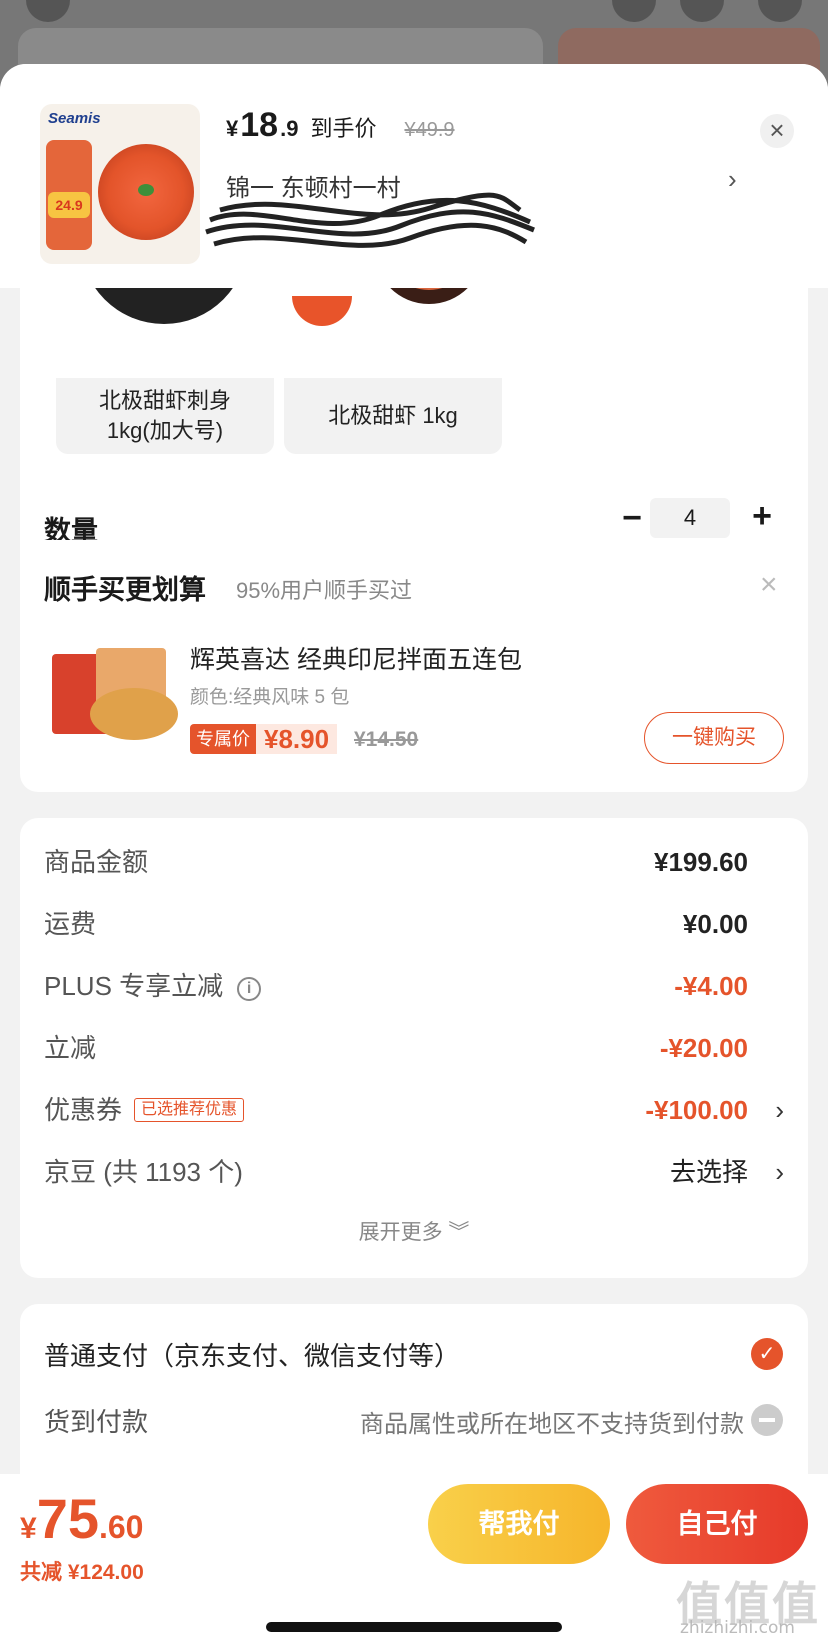  I want to click on breakdown-row: PLUS 专享立减 i -¥4.00, so click(414, 986).